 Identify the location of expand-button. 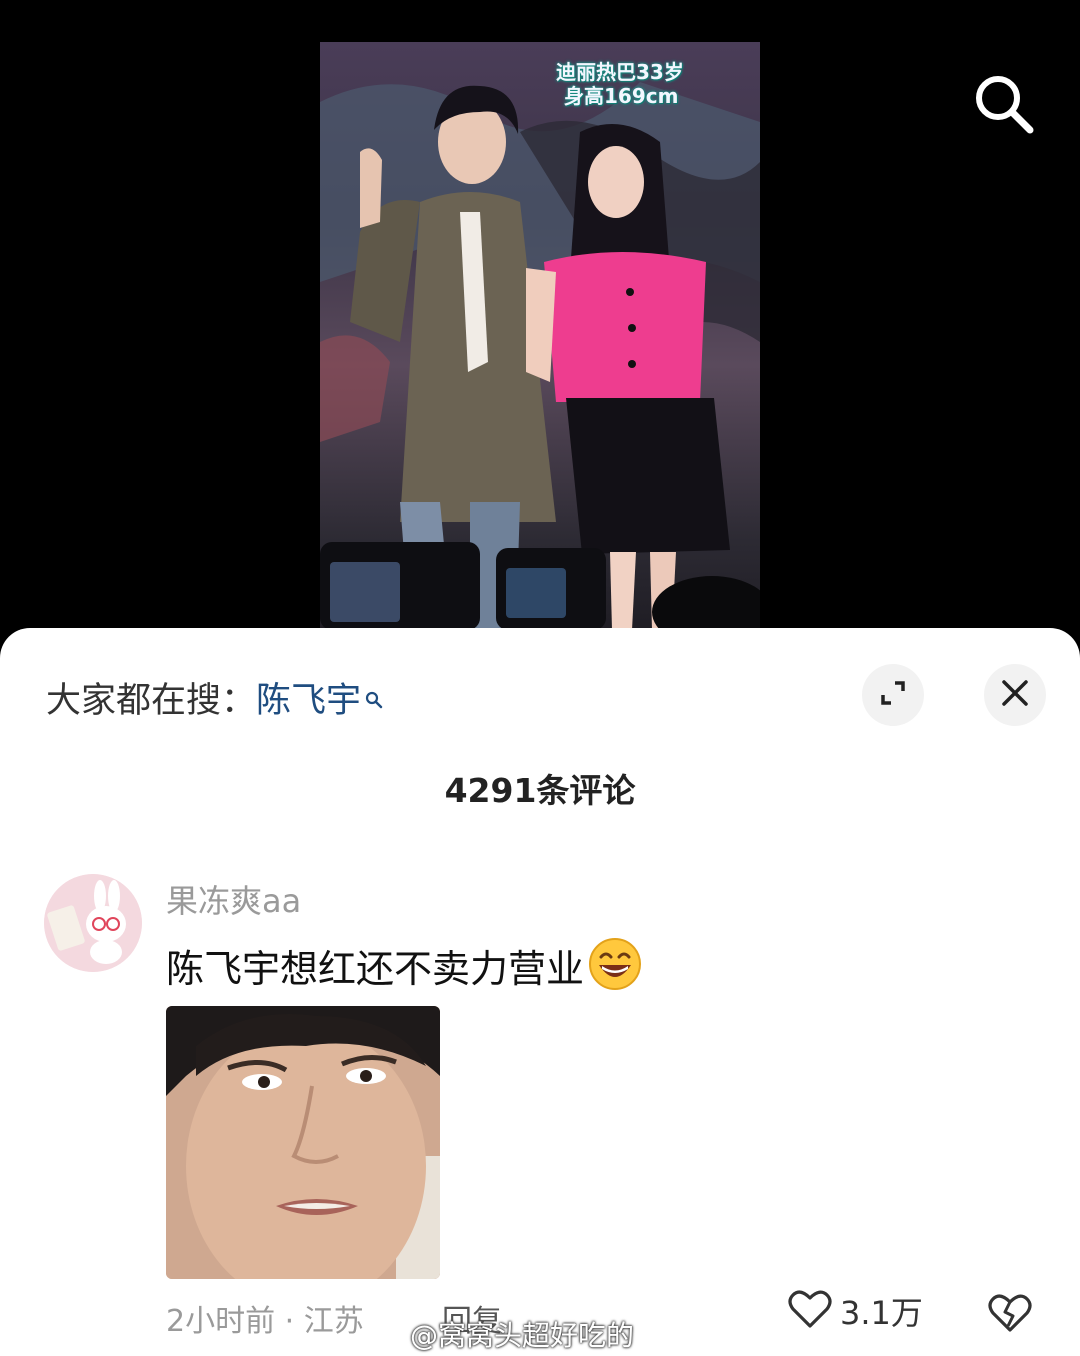
(893, 695).